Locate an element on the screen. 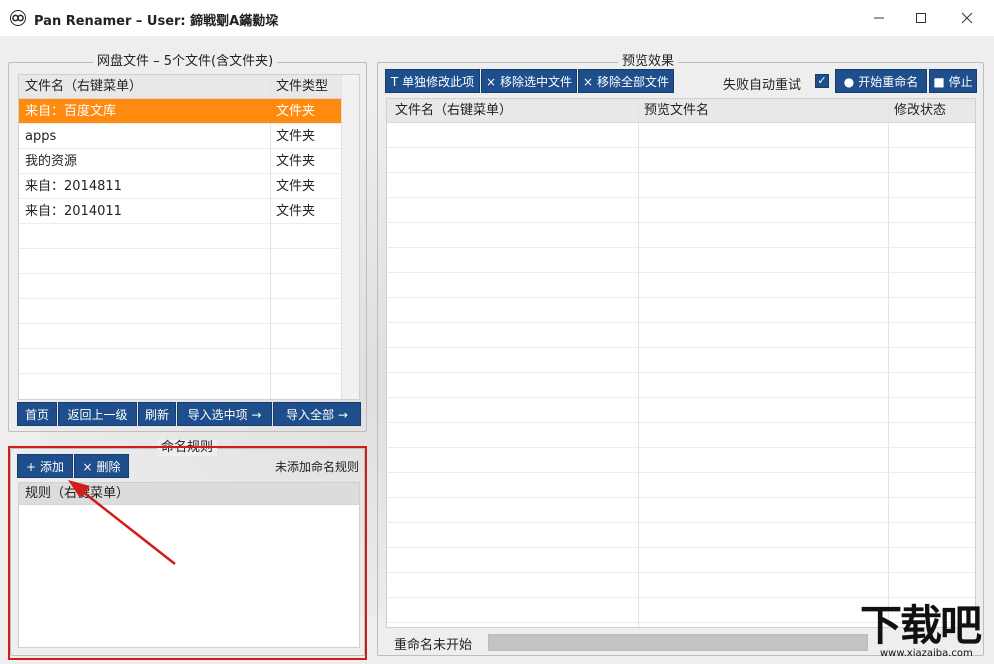 The width and height of the screenshot is (994, 664). column-header-preview-name: 预览文件名 is located at coordinates (673, 111).